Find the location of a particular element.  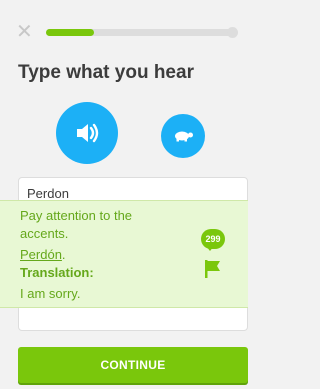

correct-answer-line: Perdón. is located at coordinates (43, 254).